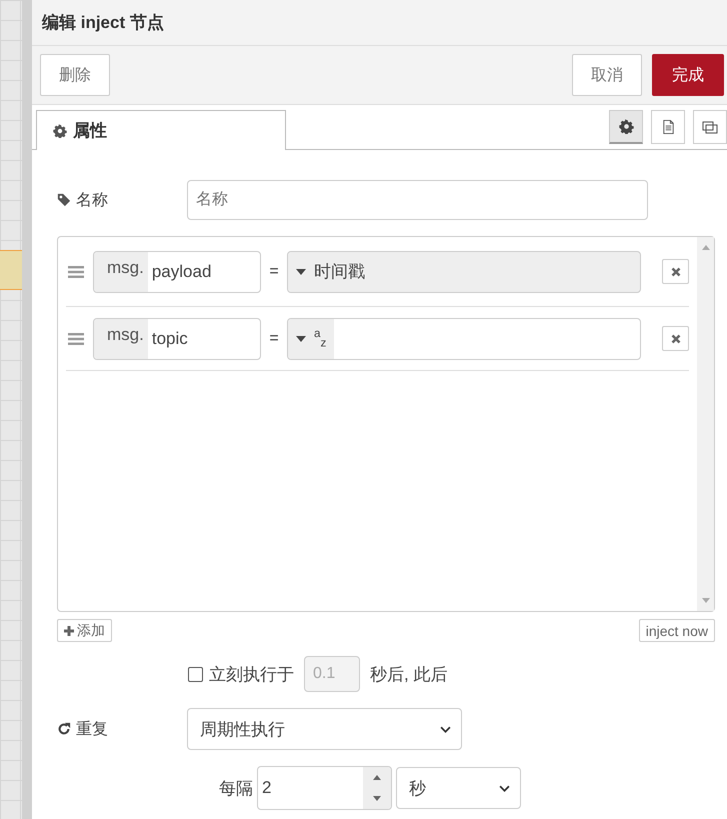 Image resolution: width=727 pixels, height=819 pixels. What do you see at coordinates (177, 339) in the screenshot?
I see `property-field: msg. topic` at bounding box center [177, 339].